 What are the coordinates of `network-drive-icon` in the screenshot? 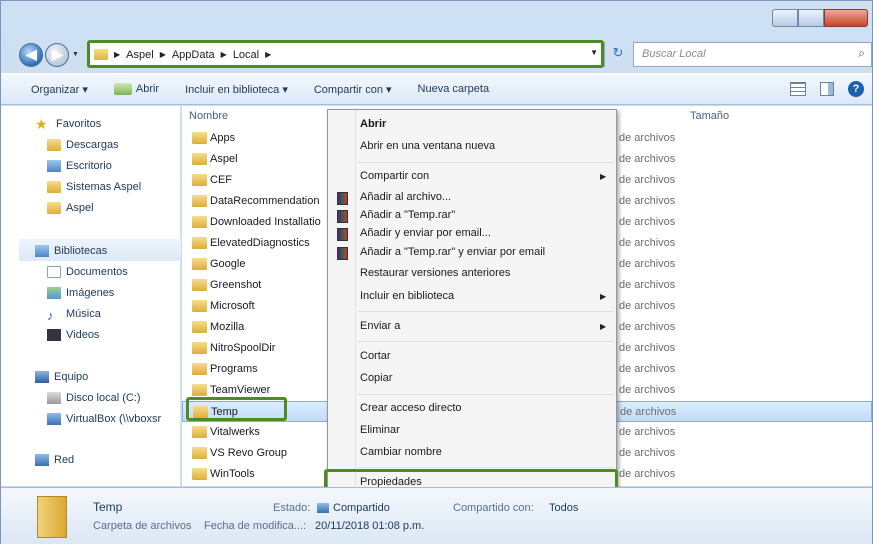 It's located at (54, 419).